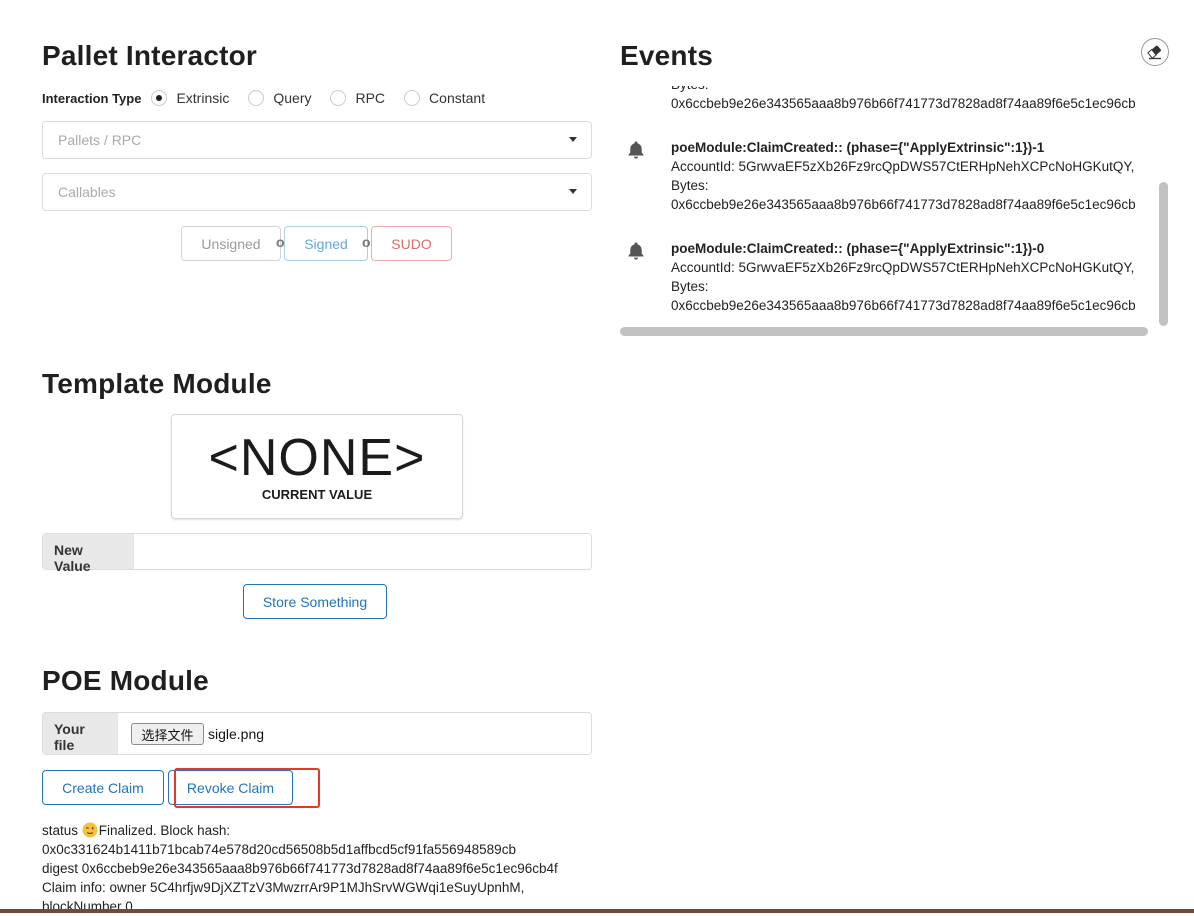  What do you see at coordinates (103, 787) in the screenshot?
I see `create-claim-button: Create Claim` at bounding box center [103, 787].